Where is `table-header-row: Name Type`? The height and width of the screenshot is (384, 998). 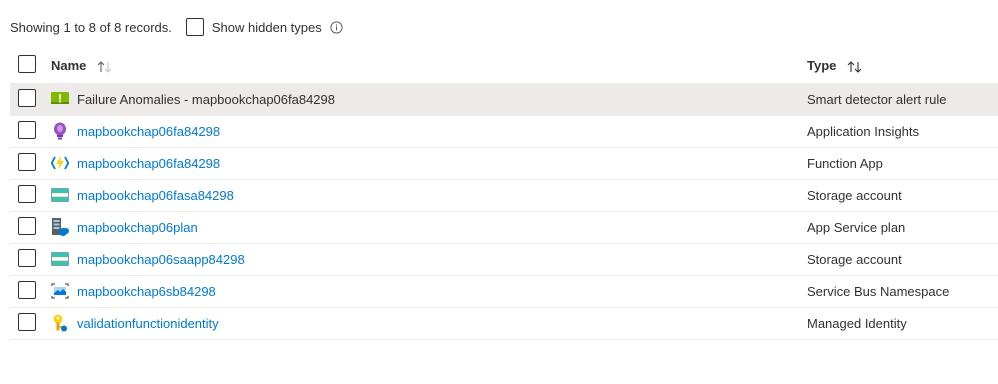 table-header-row: Name Type is located at coordinates (504, 66).